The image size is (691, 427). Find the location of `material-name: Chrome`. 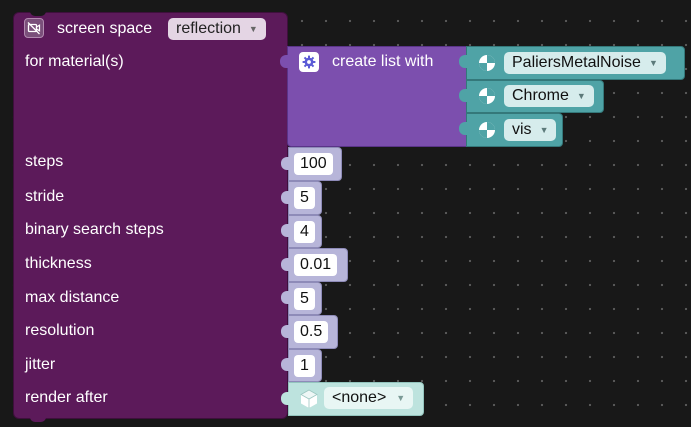

material-name: Chrome is located at coordinates (540, 95).